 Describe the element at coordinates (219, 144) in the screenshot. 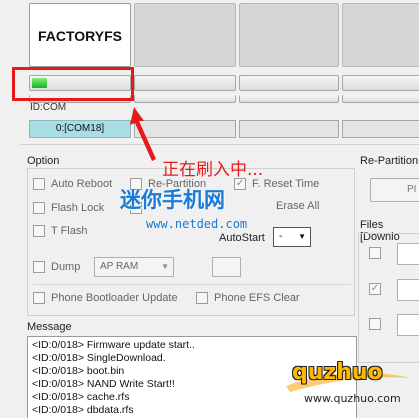

I see `separator` at that location.